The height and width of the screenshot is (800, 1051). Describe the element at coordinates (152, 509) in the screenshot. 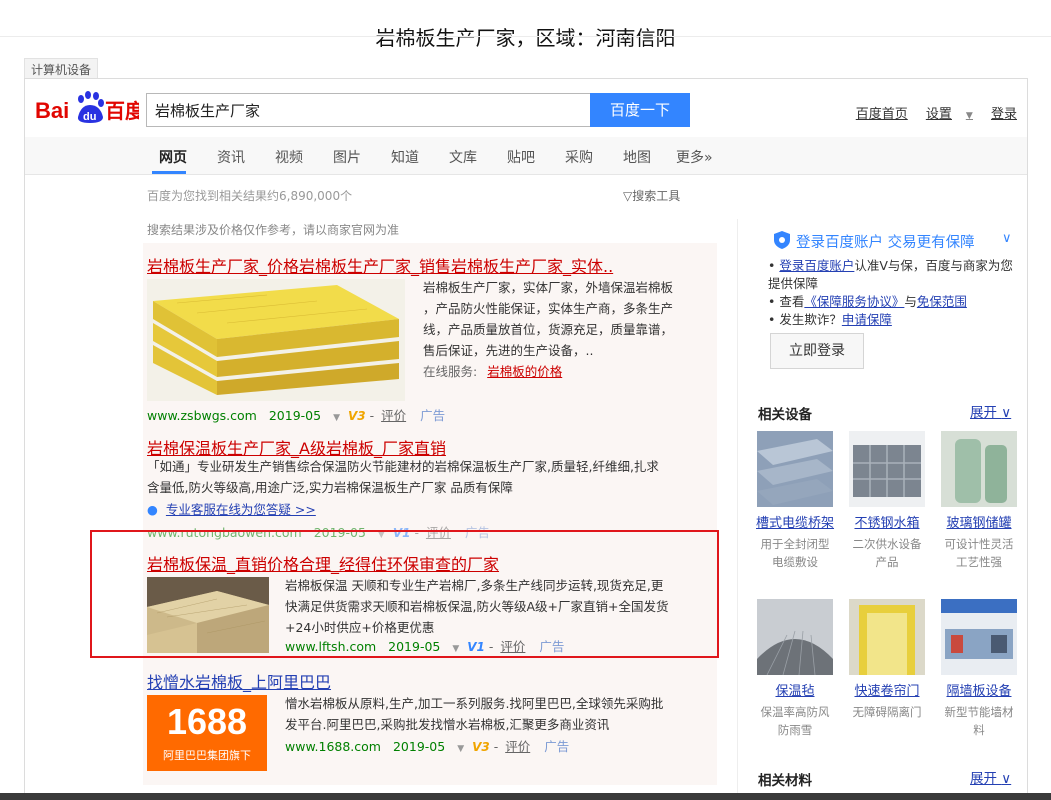

I see `chat-icon: ●` at that location.